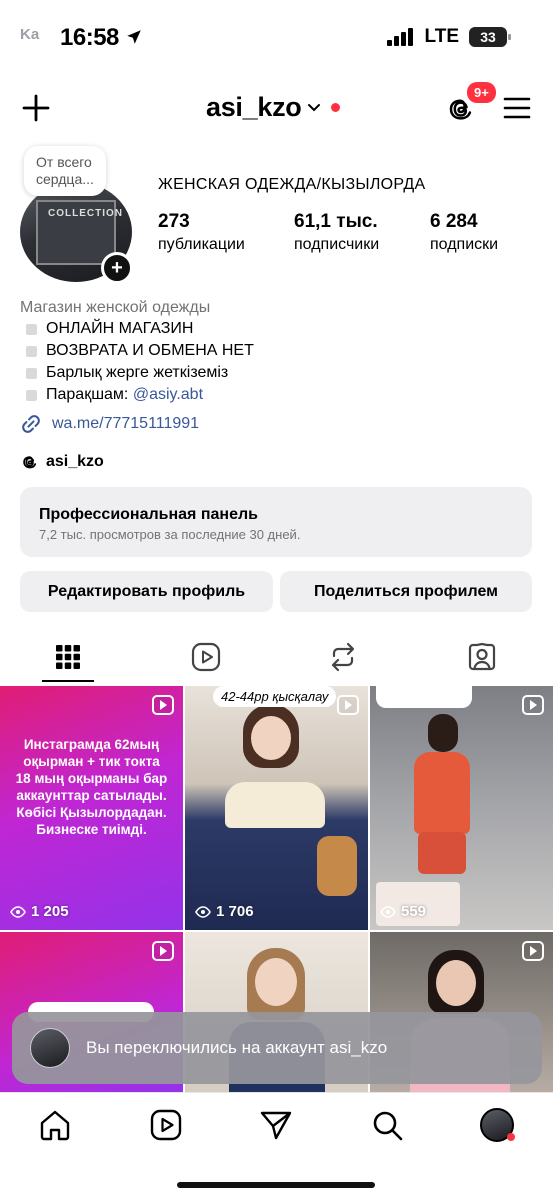  I want to click on tab-reels, so click(206, 657).